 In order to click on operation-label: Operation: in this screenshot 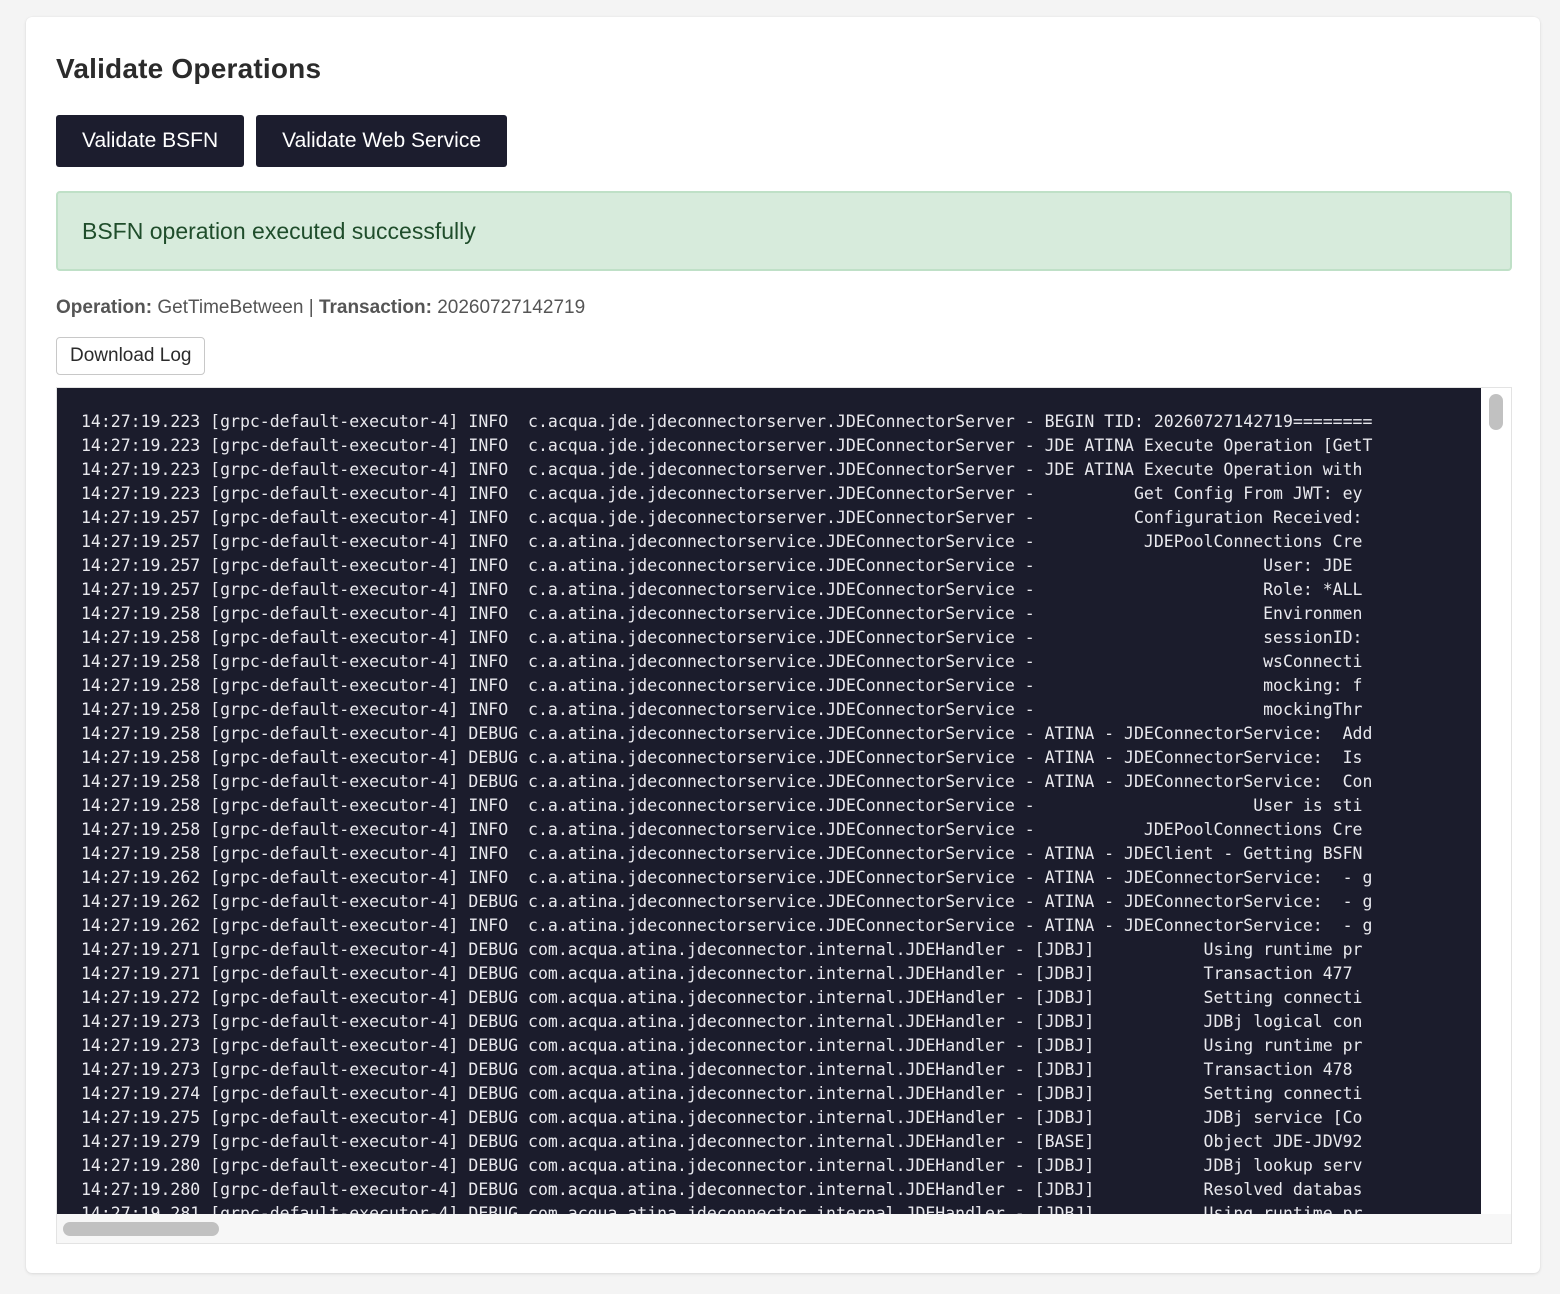, I will do `click(104, 307)`.